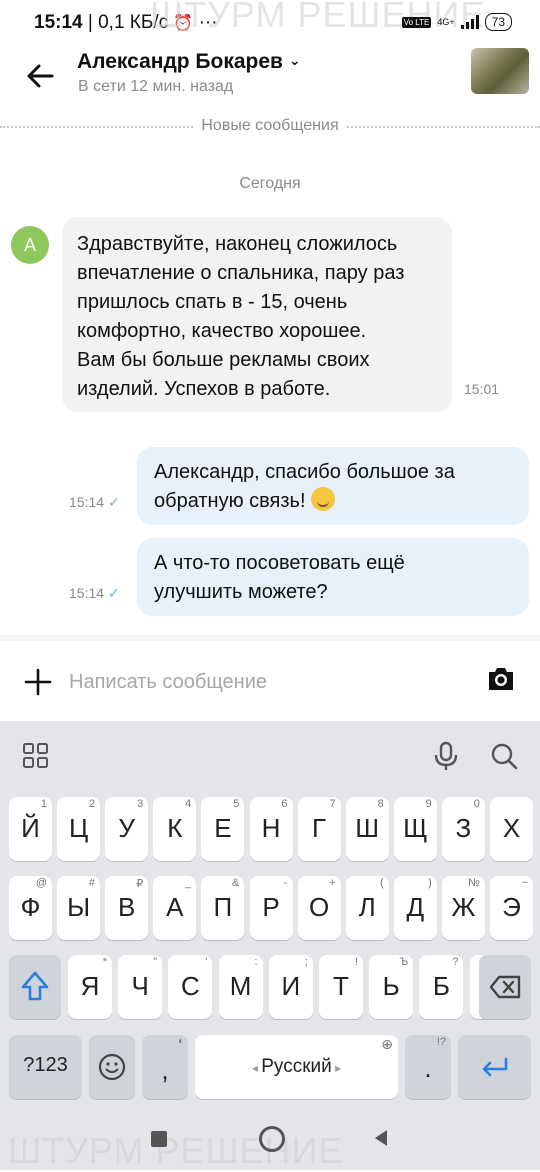 The height and width of the screenshot is (1172, 540). I want to click on backspace-key, so click(505, 987).